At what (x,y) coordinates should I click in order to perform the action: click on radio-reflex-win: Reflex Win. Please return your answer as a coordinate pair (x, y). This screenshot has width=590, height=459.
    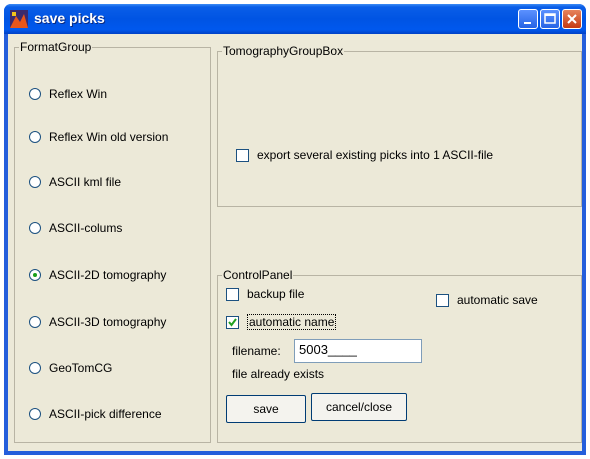
    Looking at the image, I should click on (68, 94).